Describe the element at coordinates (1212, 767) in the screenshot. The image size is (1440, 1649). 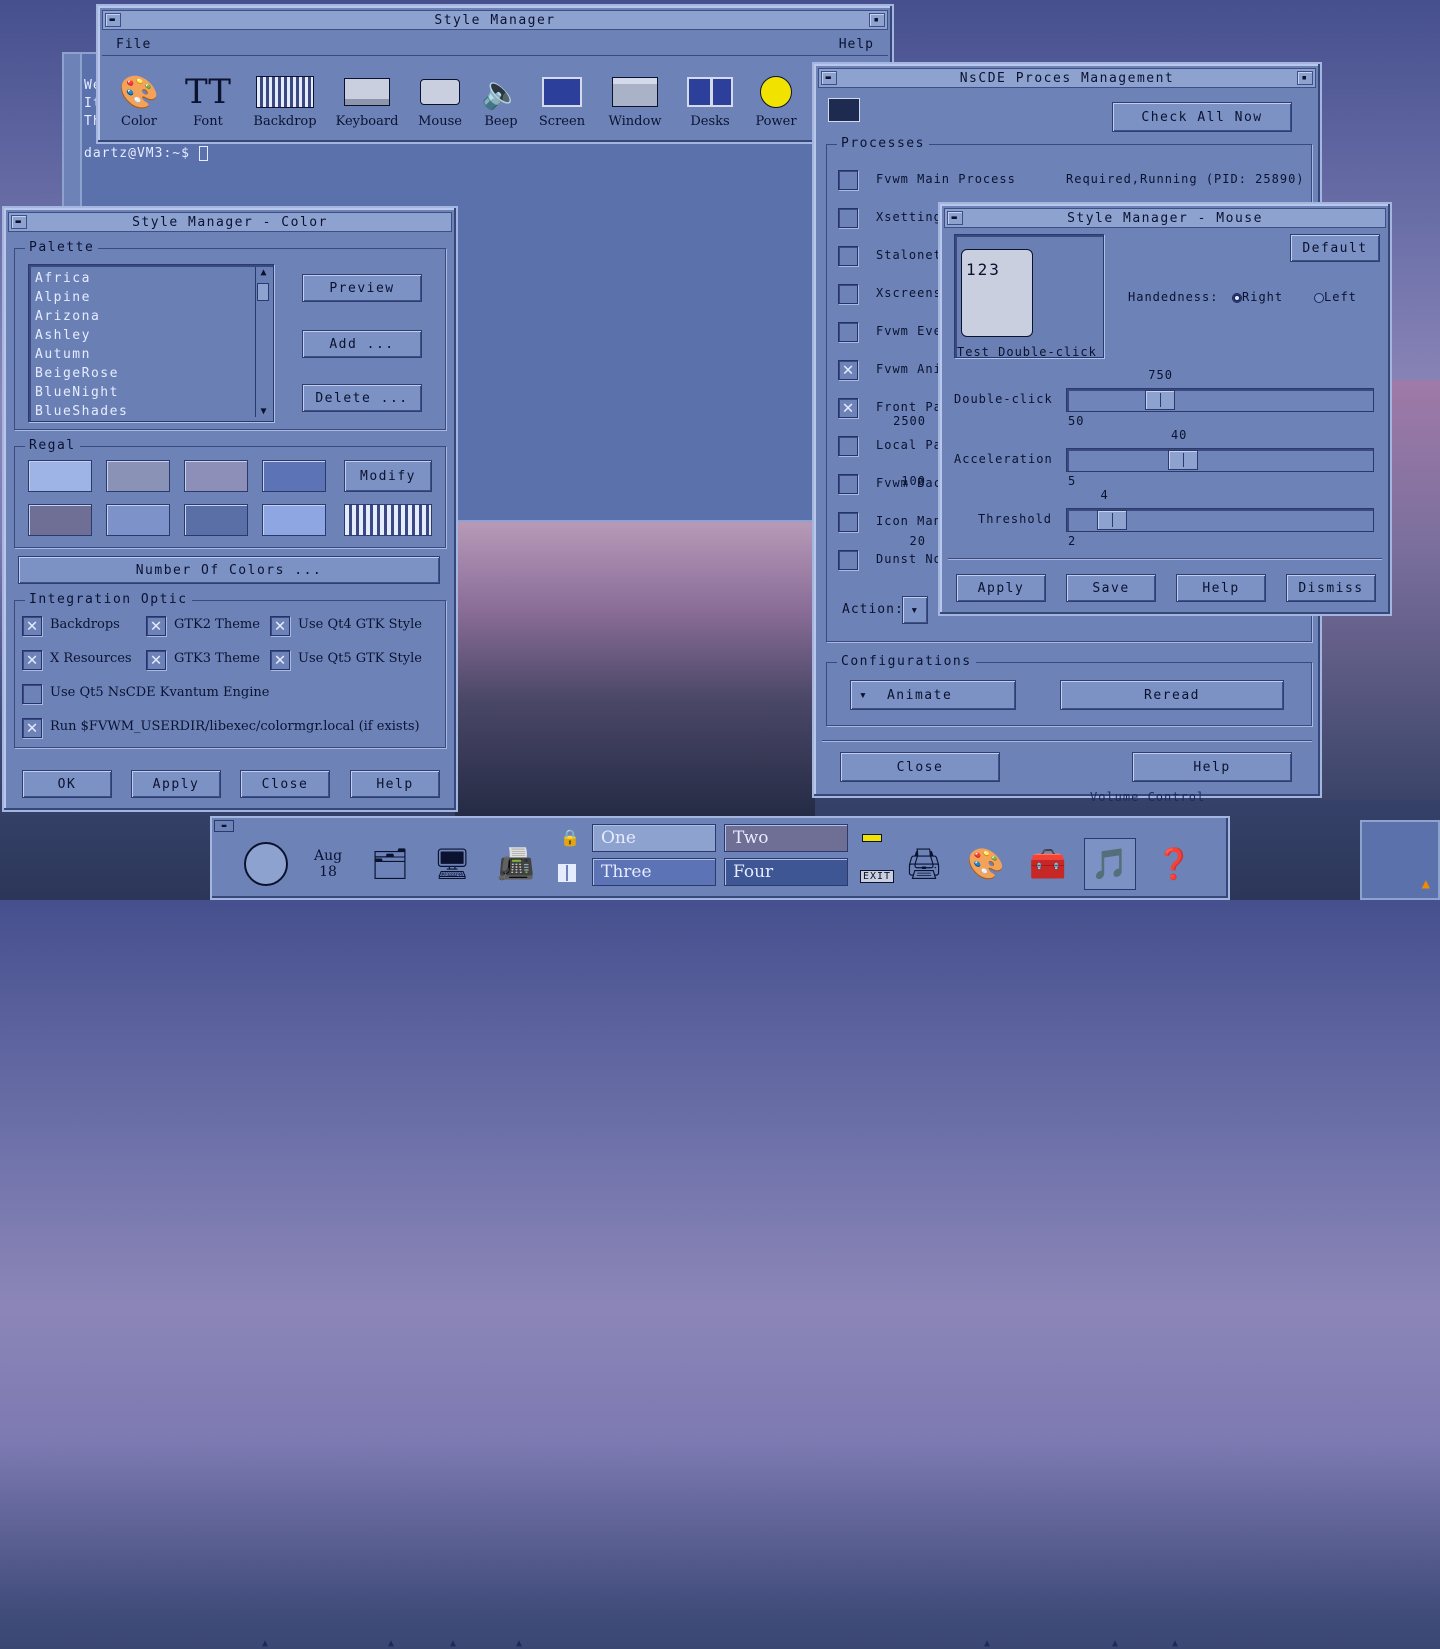
I see `process-help-button: Help` at that location.